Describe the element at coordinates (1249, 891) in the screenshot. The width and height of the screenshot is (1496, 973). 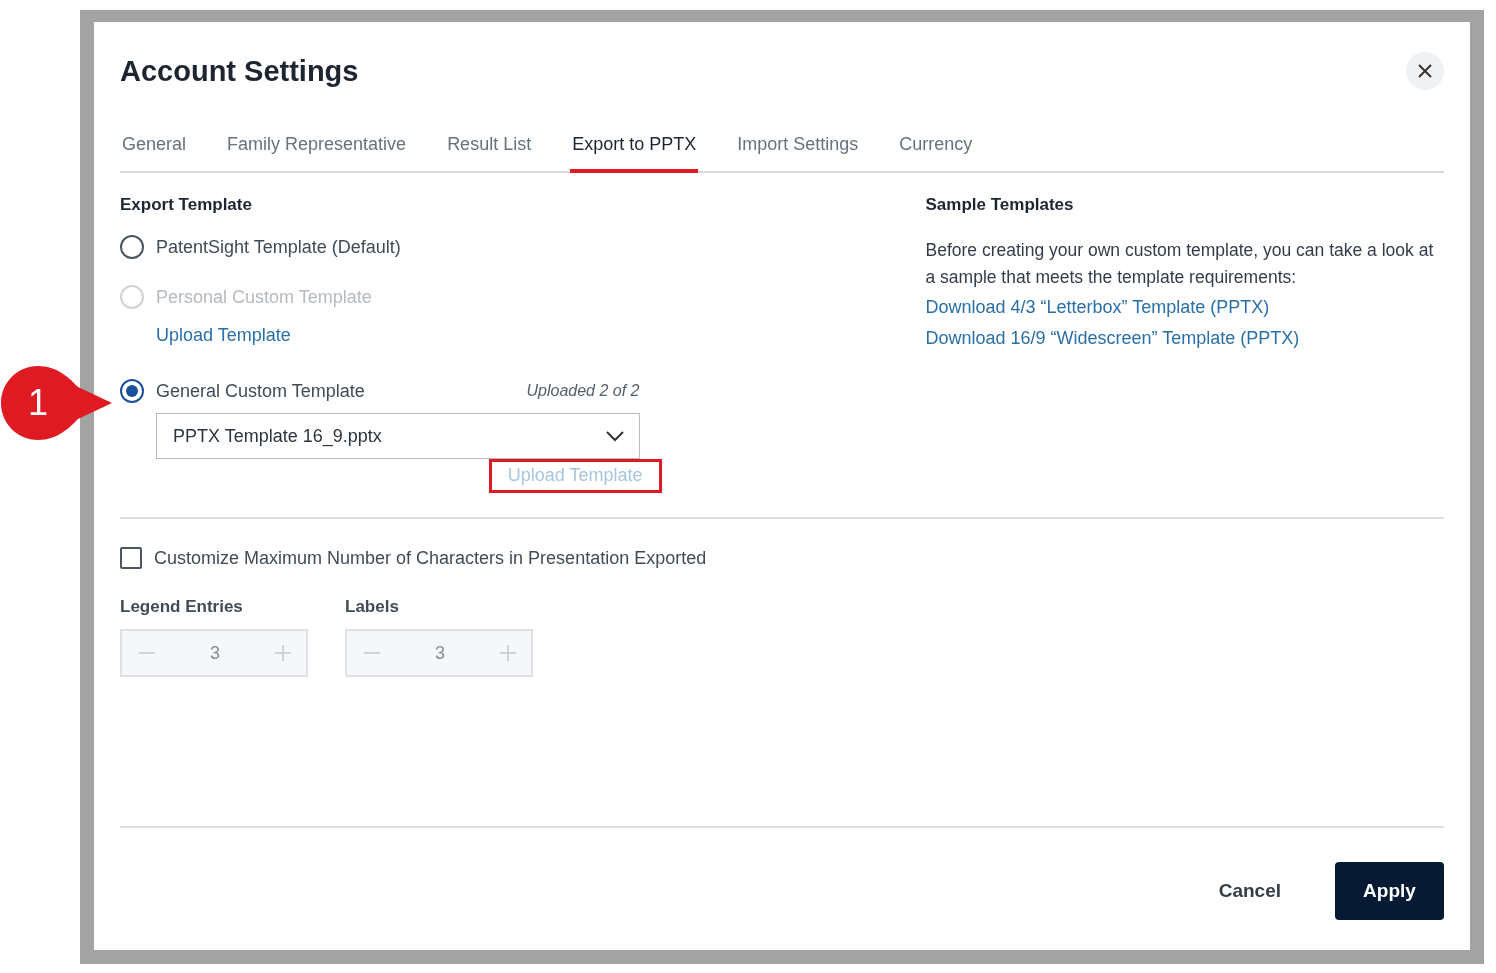
I see `cancel-button: Cancel` at that location.